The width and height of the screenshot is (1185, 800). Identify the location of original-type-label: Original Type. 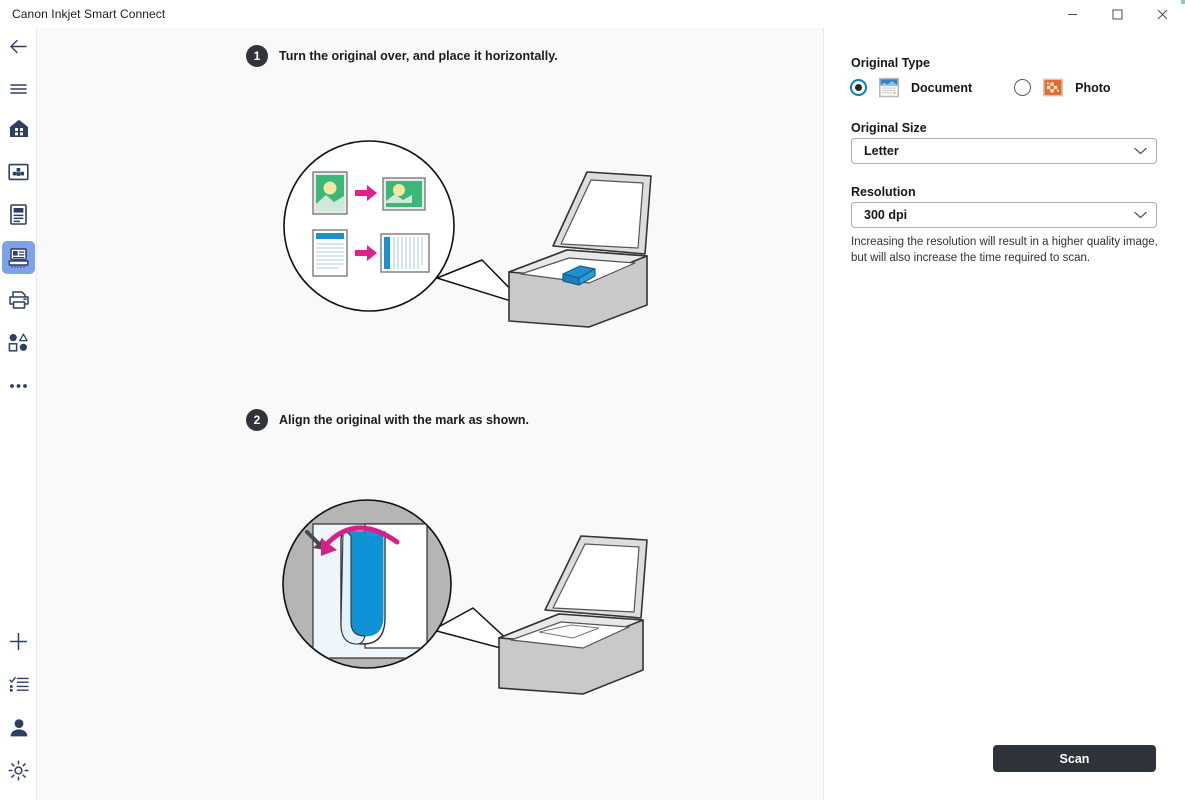
(890, 63).